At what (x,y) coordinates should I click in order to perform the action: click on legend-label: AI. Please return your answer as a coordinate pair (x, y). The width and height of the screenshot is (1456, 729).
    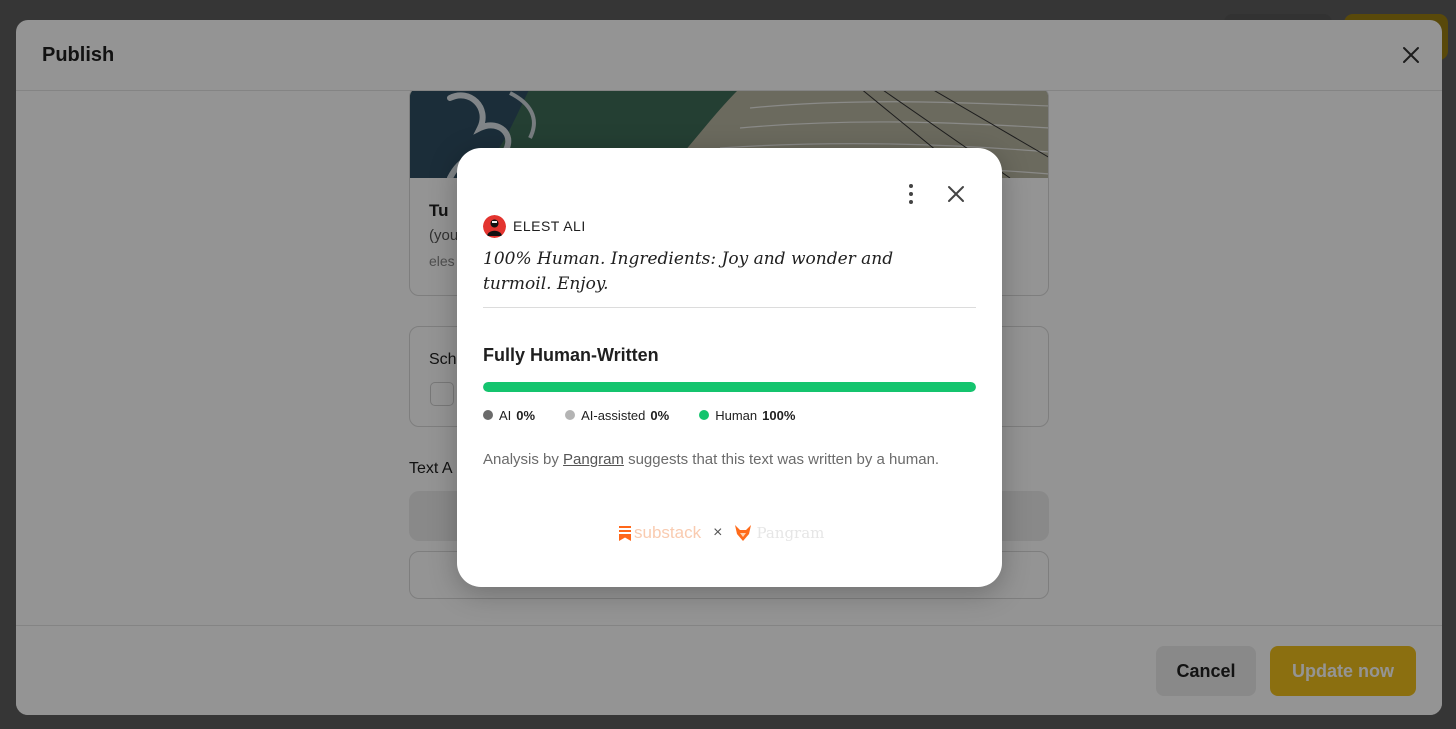
    Looking at the image, I should click on (505, 415).